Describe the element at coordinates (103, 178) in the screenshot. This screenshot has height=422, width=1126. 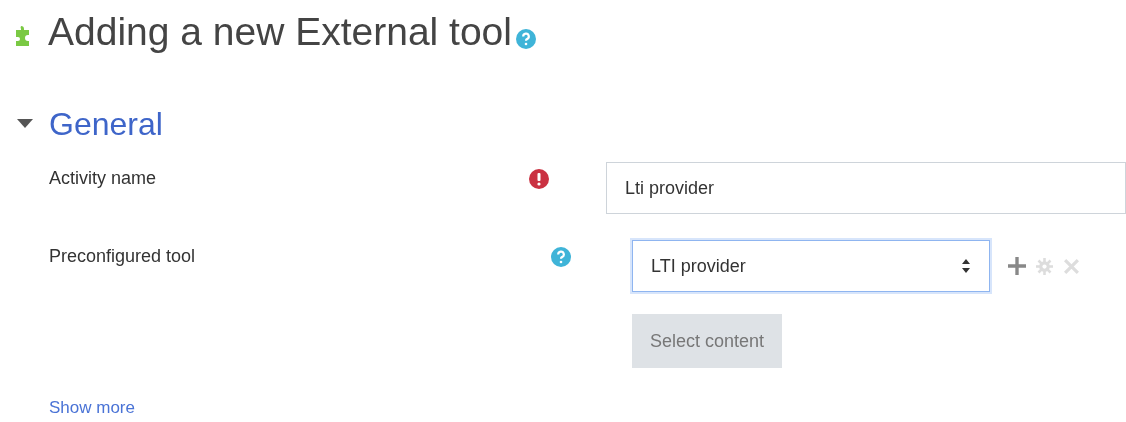
I see `field-label: Activity name` at that location.